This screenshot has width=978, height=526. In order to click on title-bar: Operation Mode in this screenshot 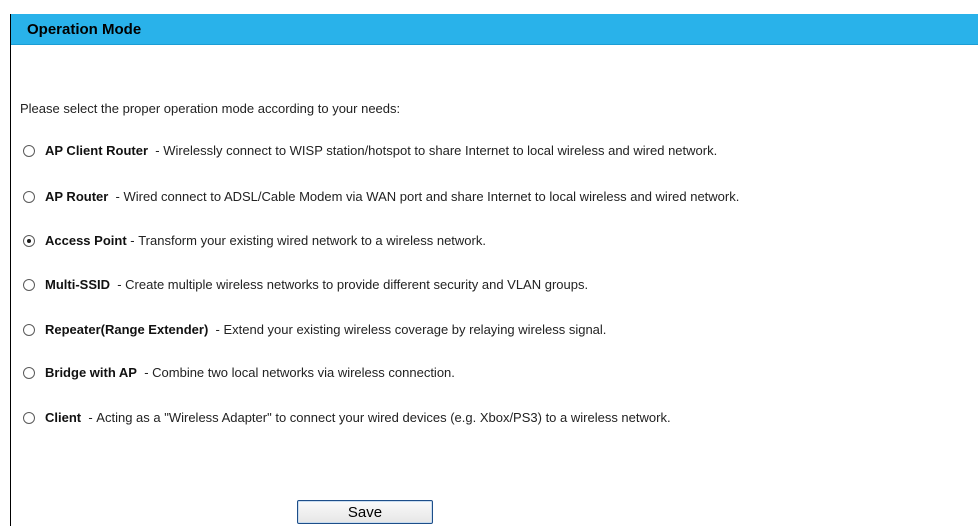, I will do `click(494, 29)`.